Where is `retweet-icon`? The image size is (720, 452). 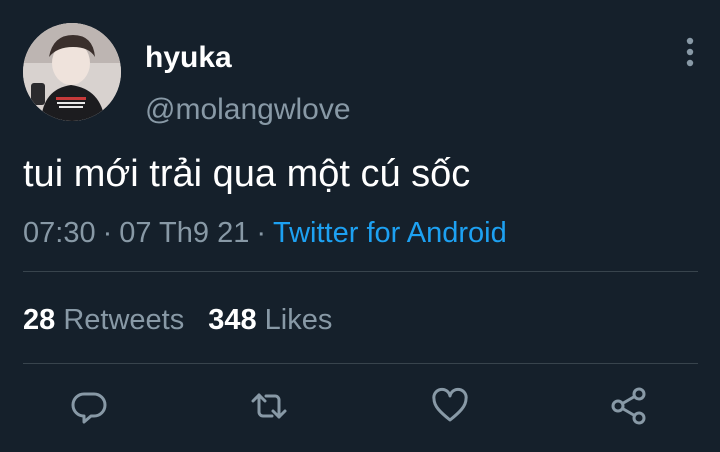 retweet-icon is located at coordinates (269, 406).